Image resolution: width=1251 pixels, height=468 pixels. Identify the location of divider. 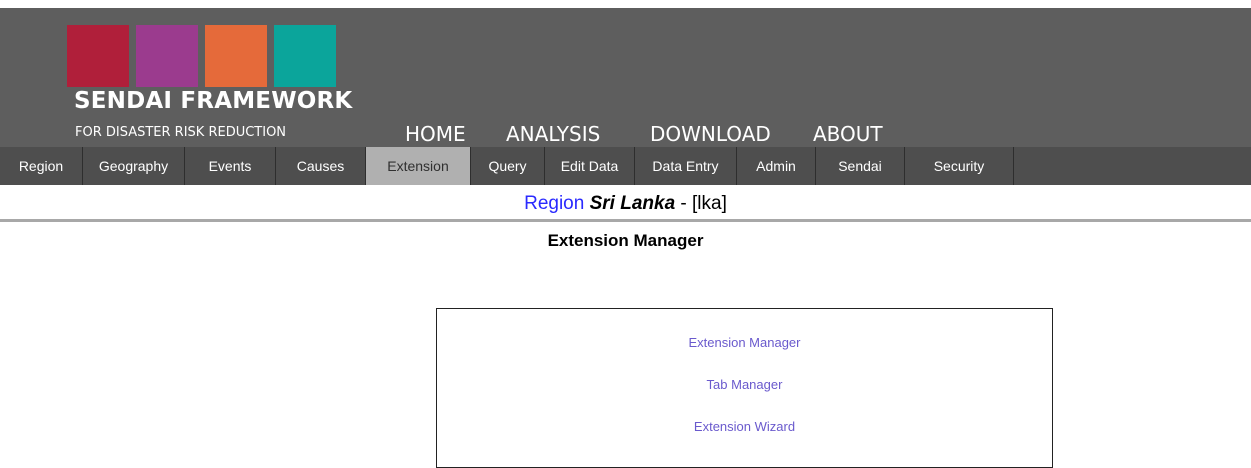
(625, 220).